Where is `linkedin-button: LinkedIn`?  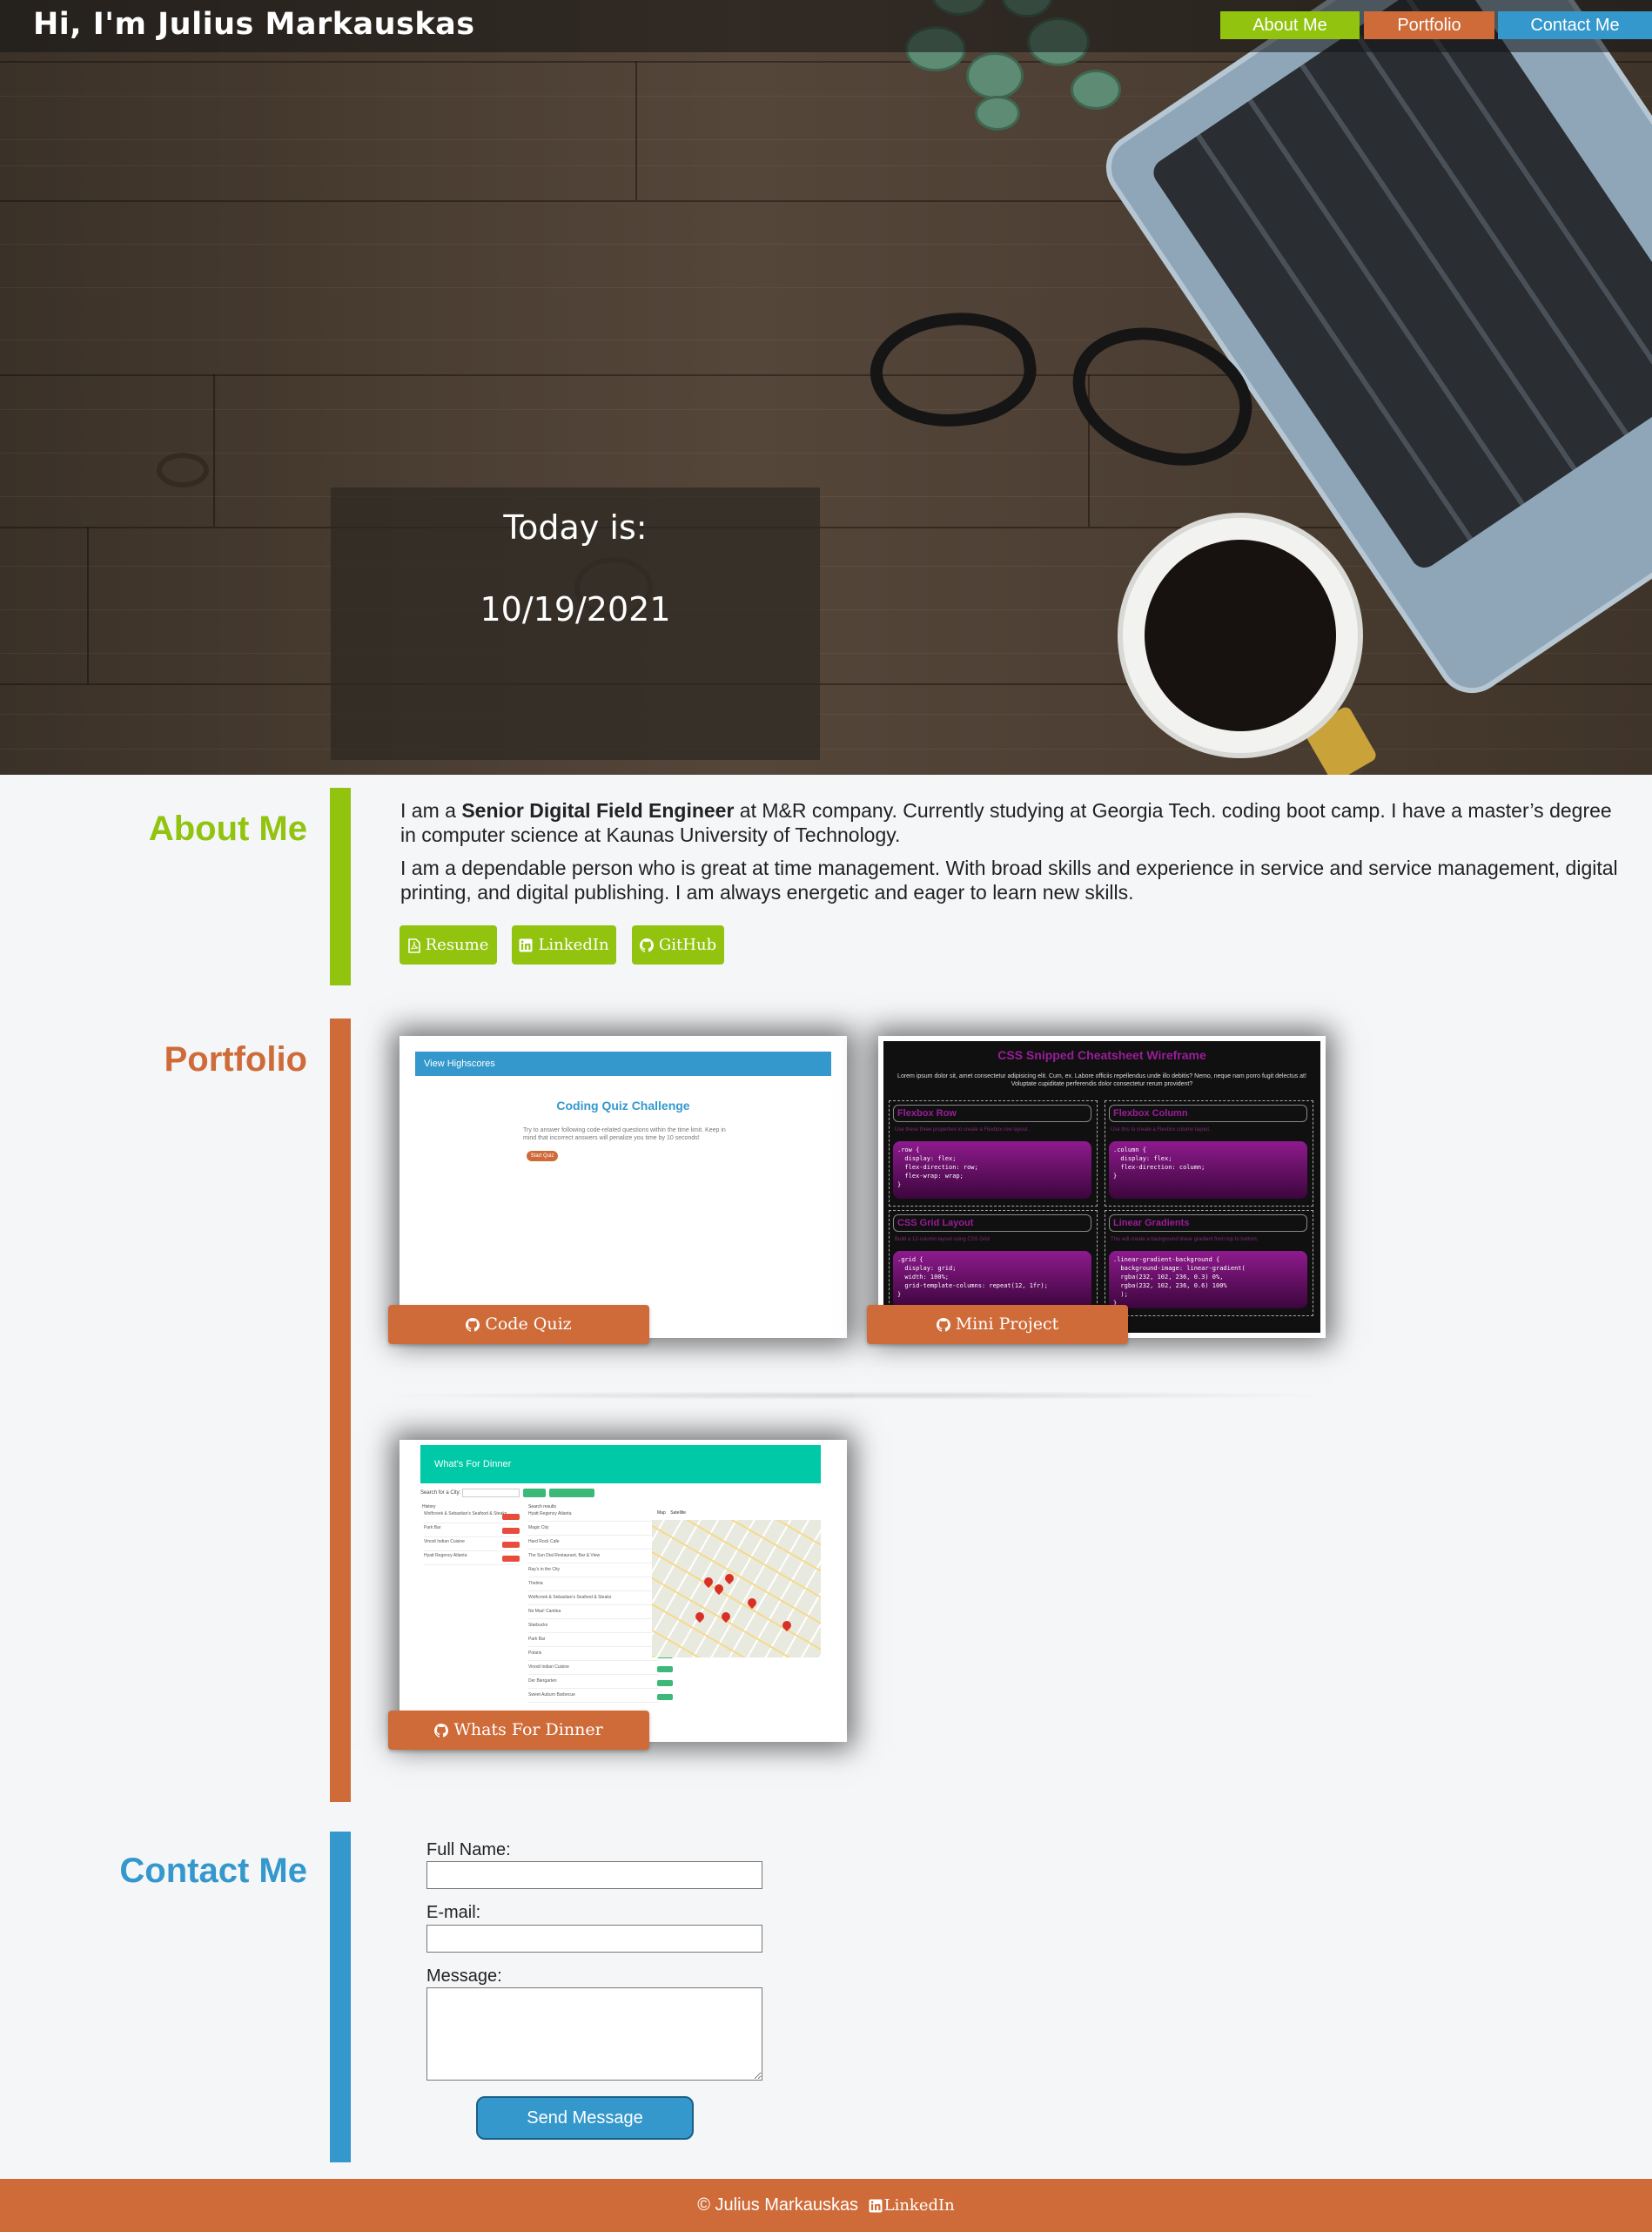
linkedin-button: LinkedIn is located at coordinates (564, 945).